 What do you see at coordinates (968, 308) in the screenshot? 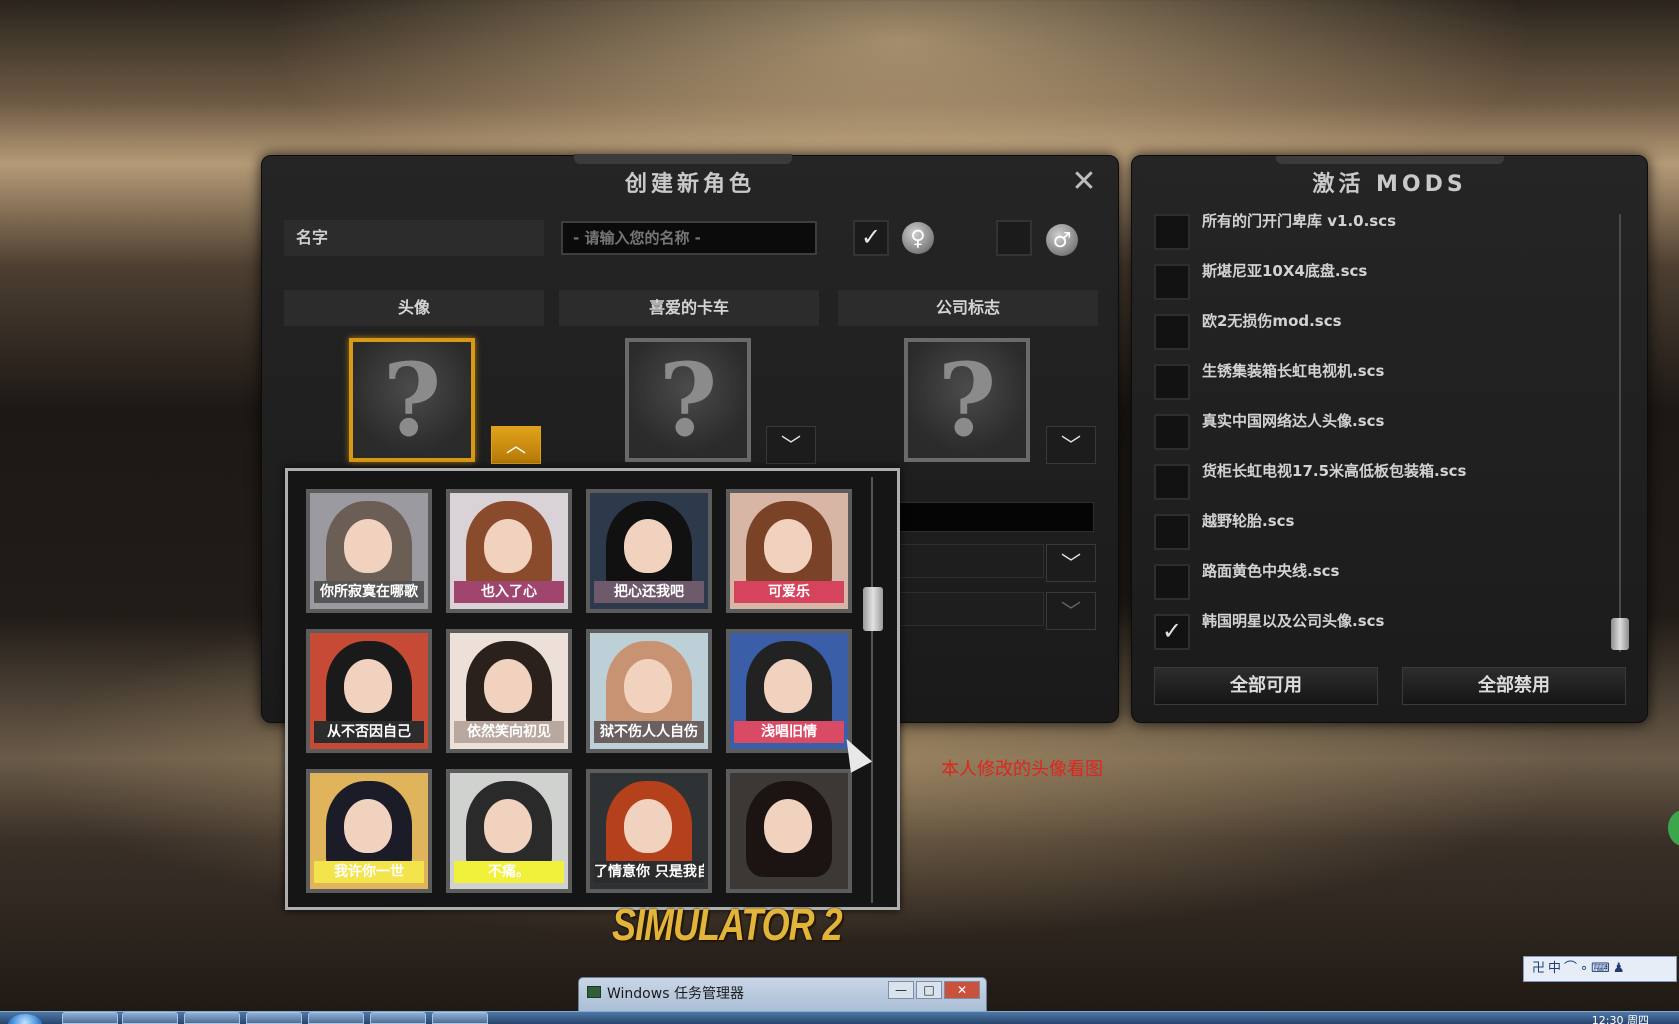
I see `logo-column-header: 公司标志` at bounding box center [968, 308].